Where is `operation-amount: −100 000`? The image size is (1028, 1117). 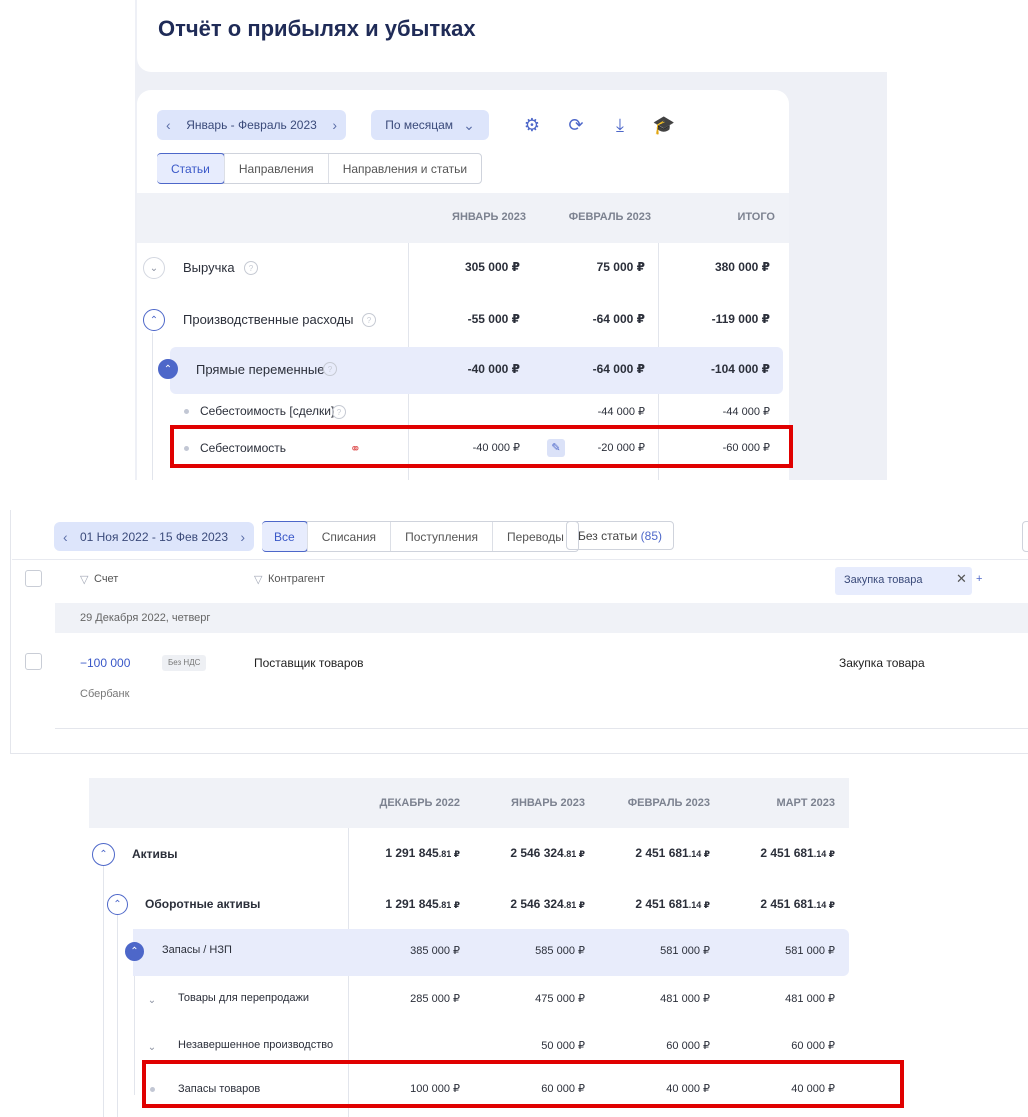
operation-amount: −100 000 is located at coordinates (105, 663).